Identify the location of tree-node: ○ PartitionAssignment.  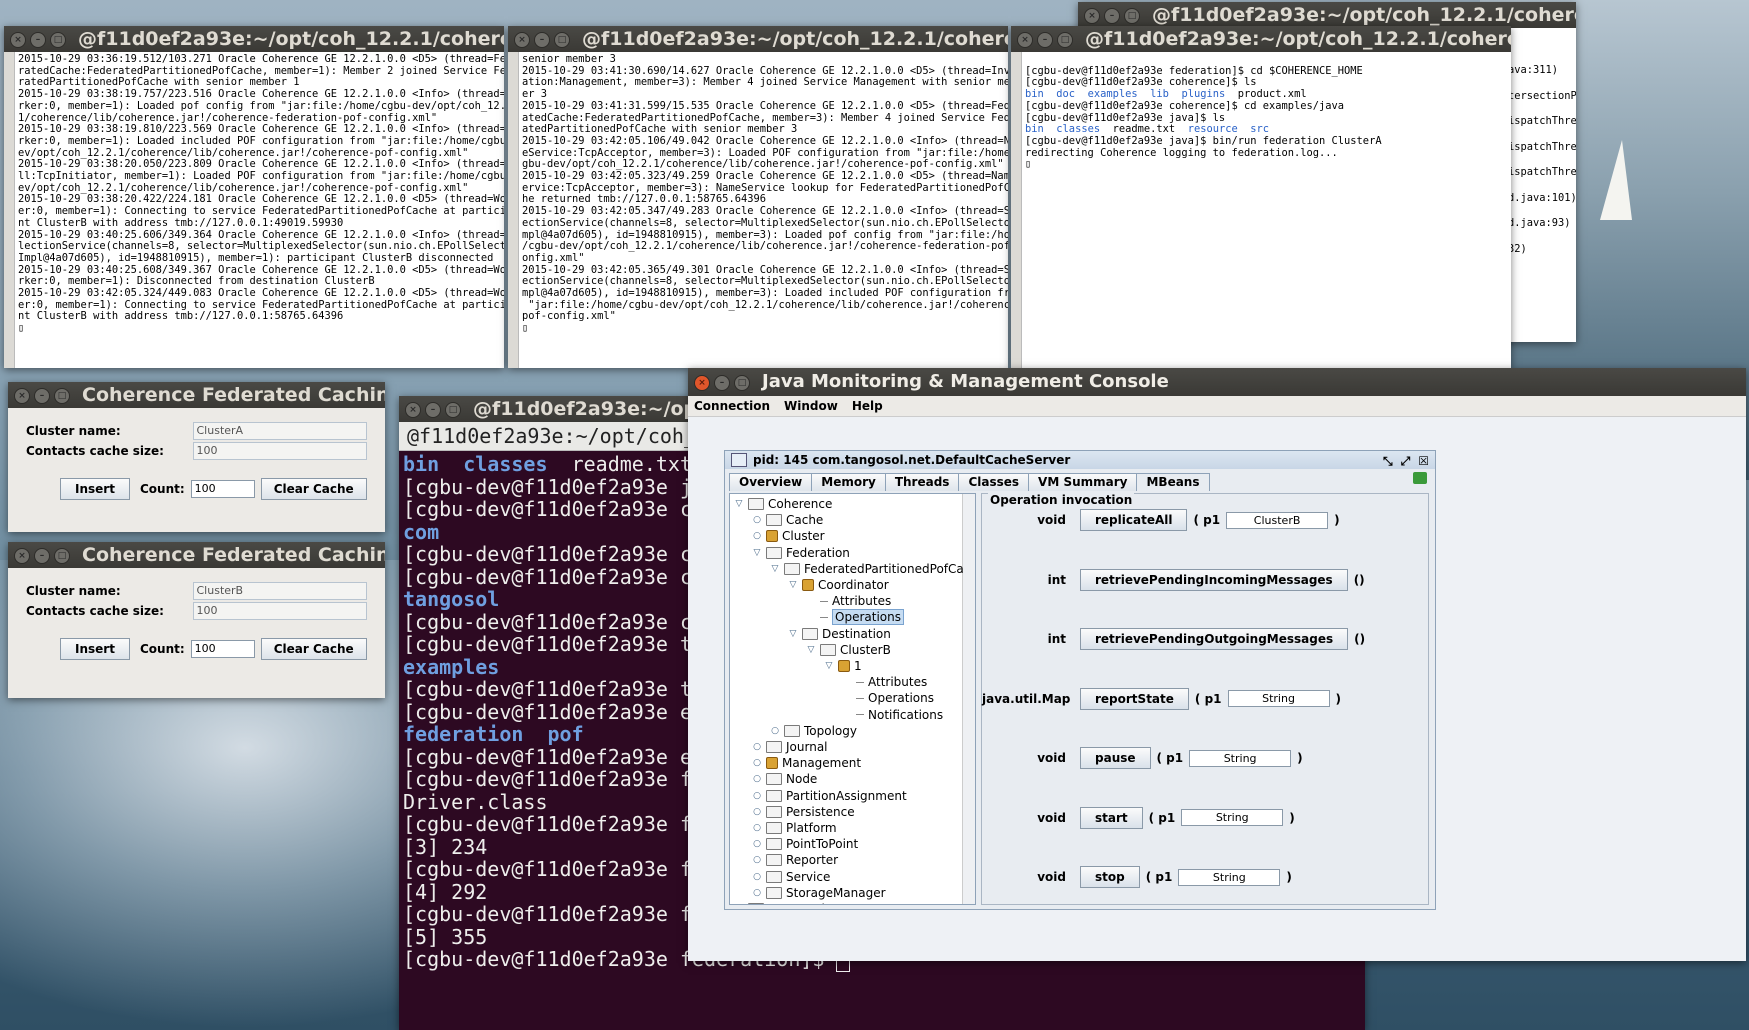
(829, 796).